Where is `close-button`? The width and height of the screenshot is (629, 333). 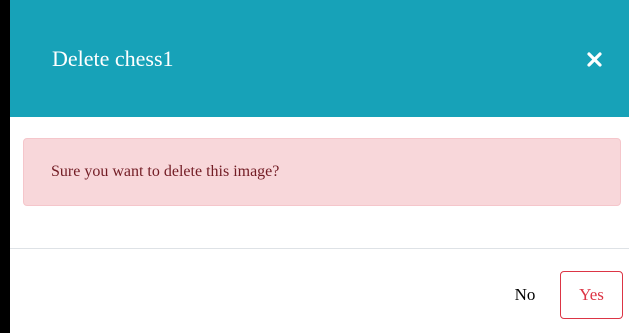 close-button is located at coordinates (594, 59).